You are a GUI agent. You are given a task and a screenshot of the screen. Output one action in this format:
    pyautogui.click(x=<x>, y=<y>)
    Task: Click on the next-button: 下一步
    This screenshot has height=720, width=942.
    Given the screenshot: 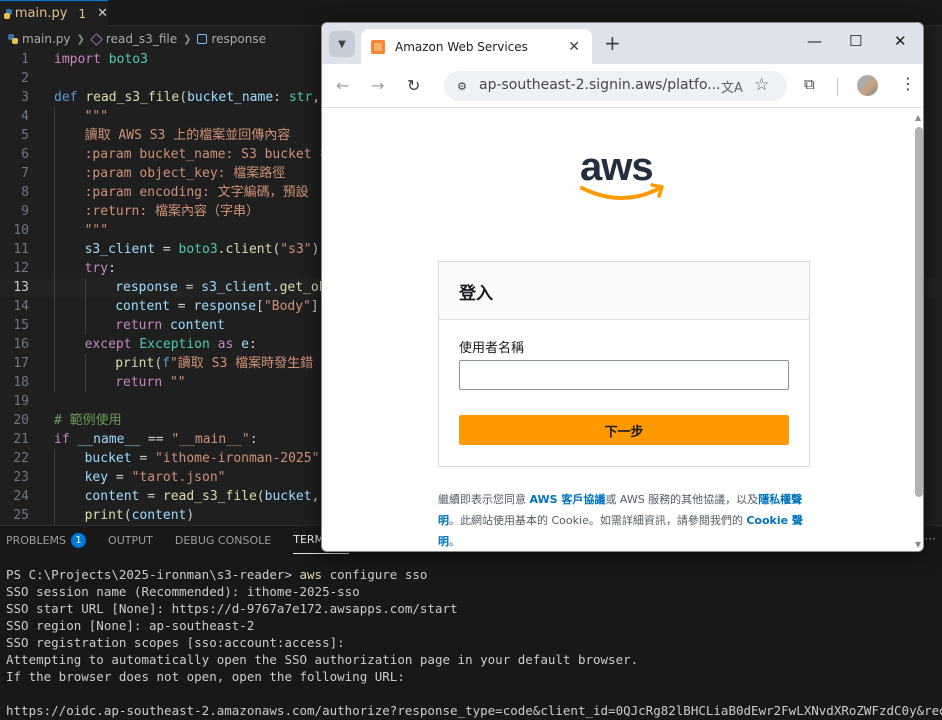 What is the action you would take?
    pyautogui.click(x=624, y=430)
    